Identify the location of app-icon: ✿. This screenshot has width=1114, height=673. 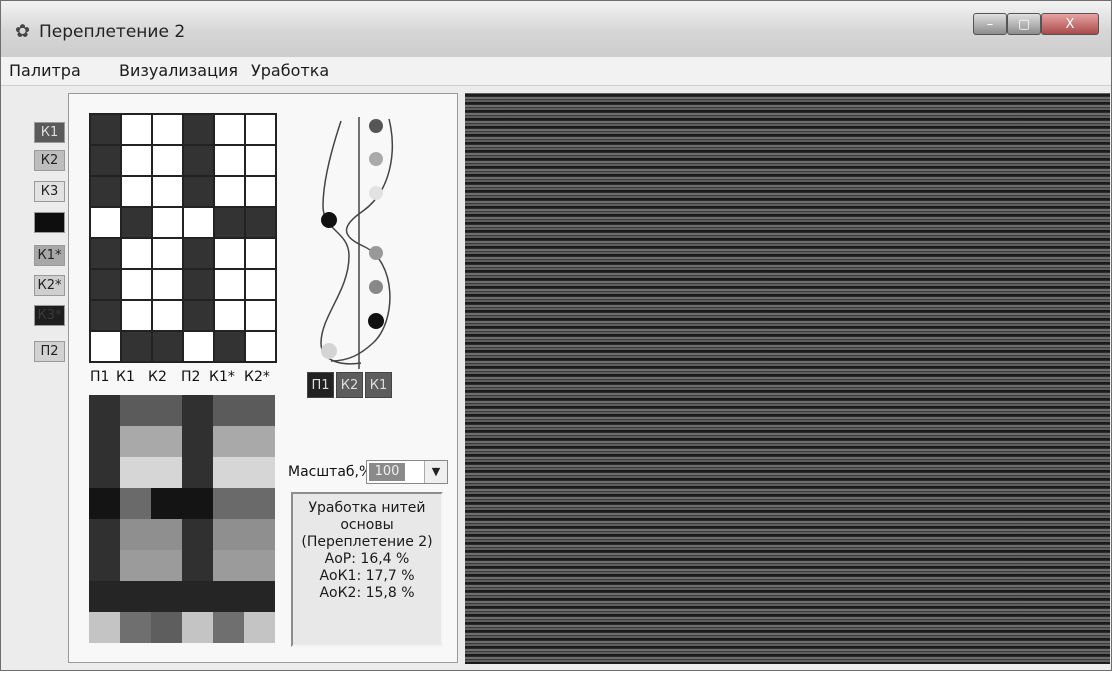
(23, 31).